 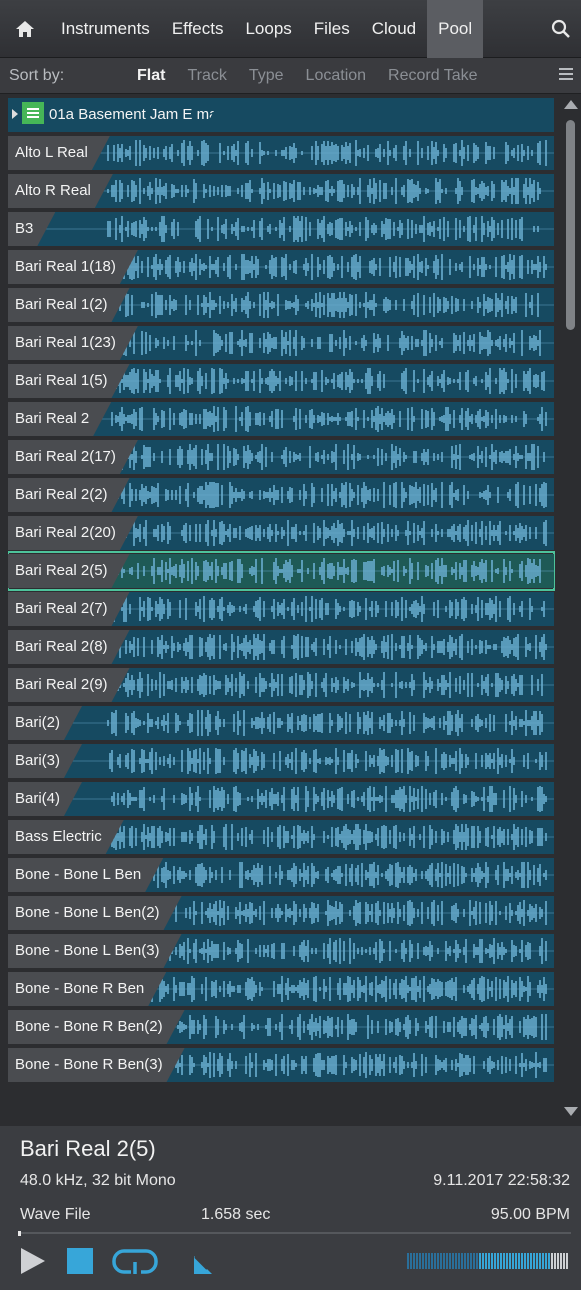 What do you see at coordinates (59, 419) in the screenshot?
I see `clip-name: Bari Real 2` at bounding box center [59, 419].